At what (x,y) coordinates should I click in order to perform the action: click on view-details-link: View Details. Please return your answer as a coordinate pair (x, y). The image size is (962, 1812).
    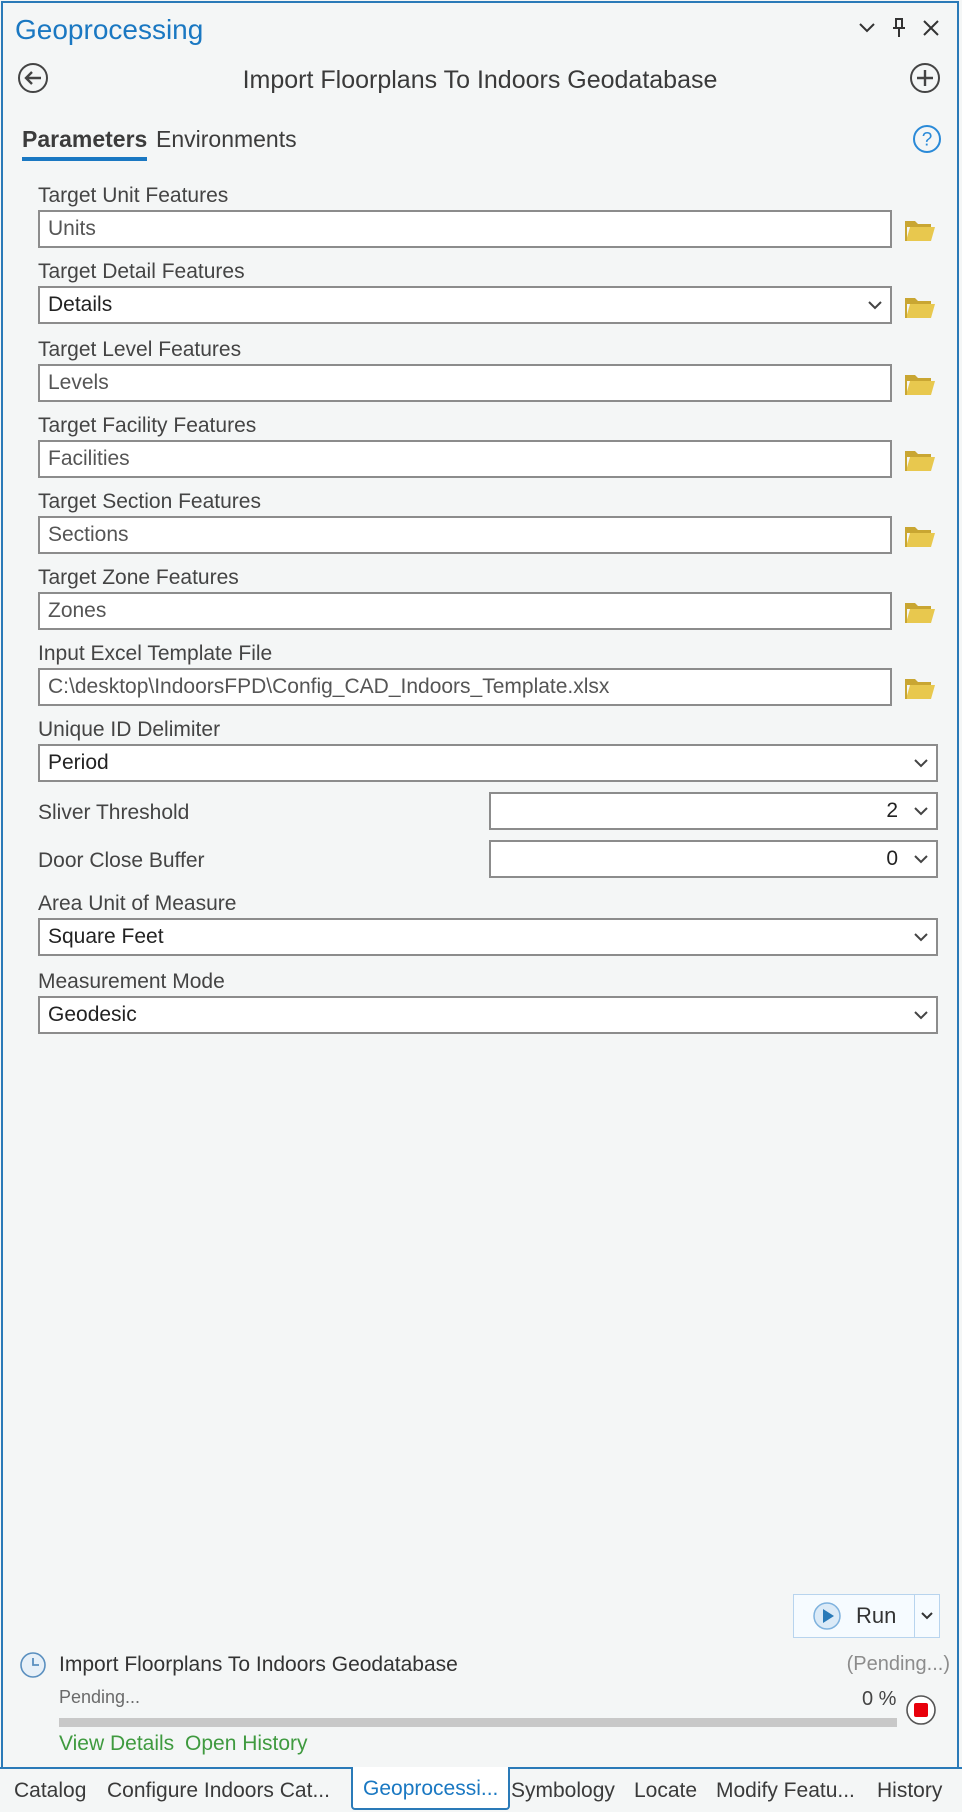
    Looking at the image, I should click on (116, 1744).